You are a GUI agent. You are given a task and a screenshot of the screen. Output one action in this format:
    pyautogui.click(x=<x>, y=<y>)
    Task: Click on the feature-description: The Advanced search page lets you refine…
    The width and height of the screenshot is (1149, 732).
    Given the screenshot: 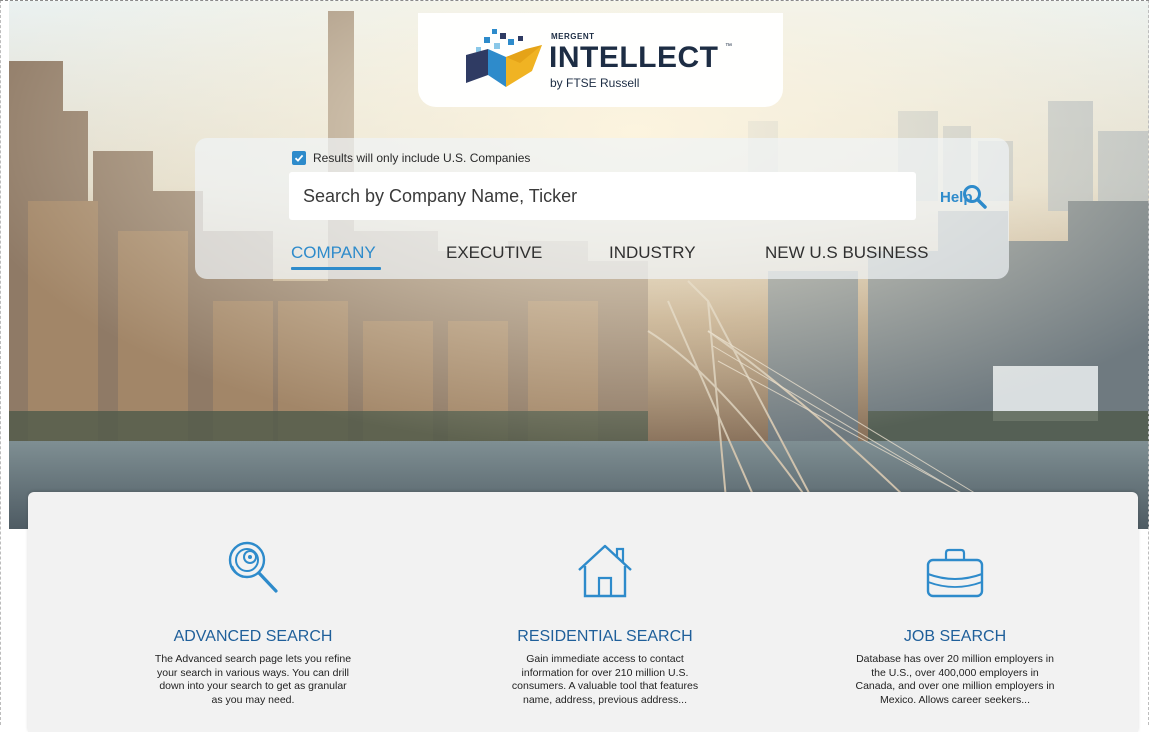 What is the action you would take?
    pyautogui.click(x=253, y=679)
    